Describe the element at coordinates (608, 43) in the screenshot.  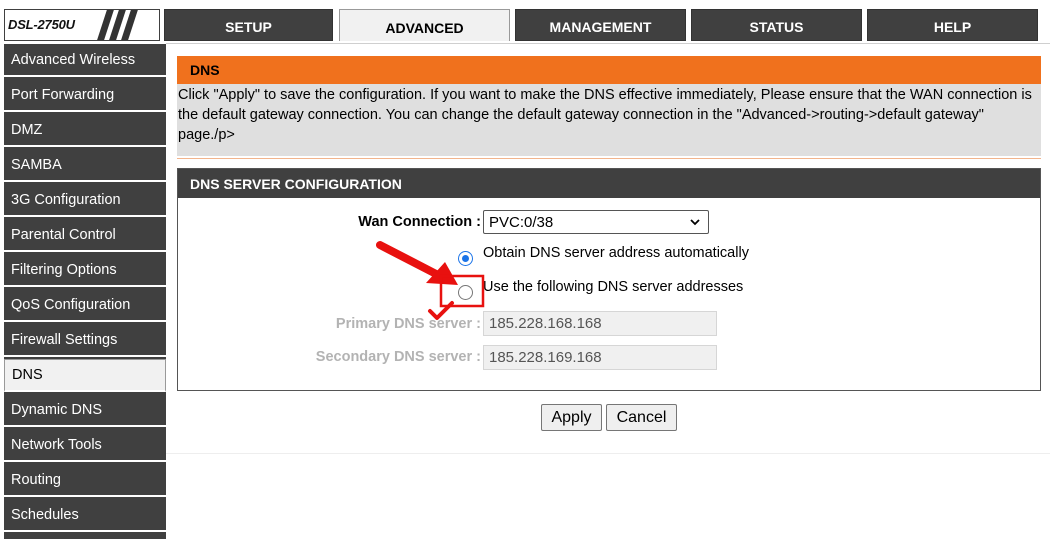
I see `header-divider` at that location.